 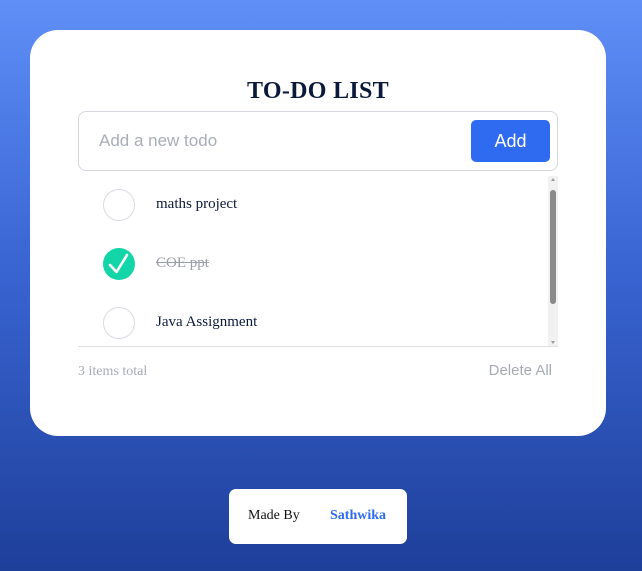 I want to click on author-link: Sathwika, so click(x=358, y=516).